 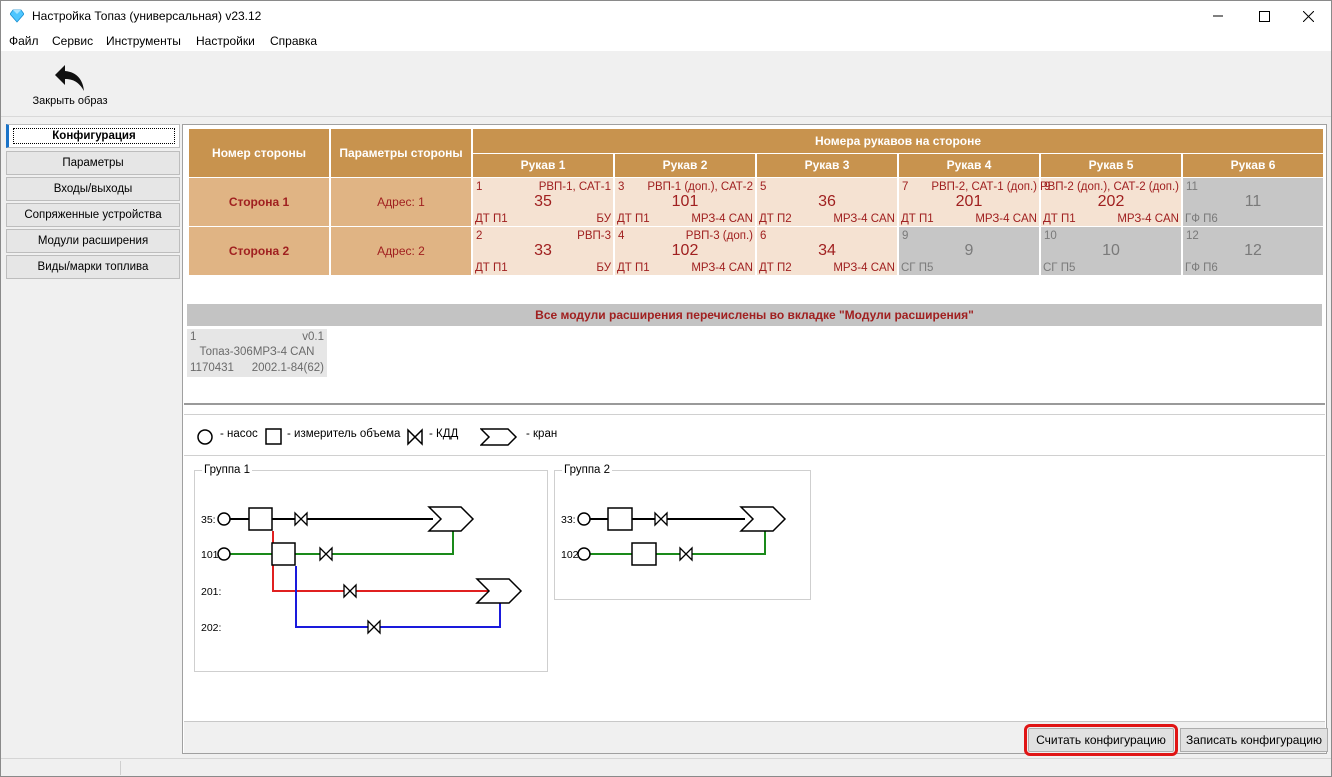 What do you see at coordinates (401, 251) in the screenshot?
I see `side-2-address: Адрес: 2` at bounding box center [401, 251].